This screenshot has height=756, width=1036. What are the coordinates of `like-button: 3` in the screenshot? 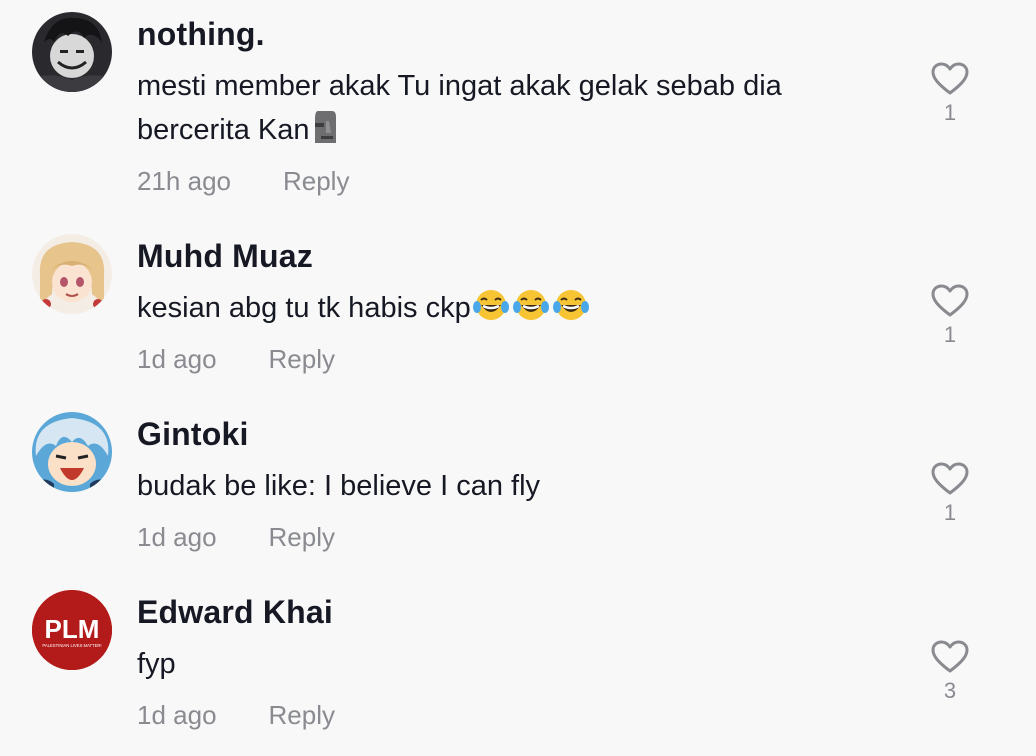 It's located at (950, 672).